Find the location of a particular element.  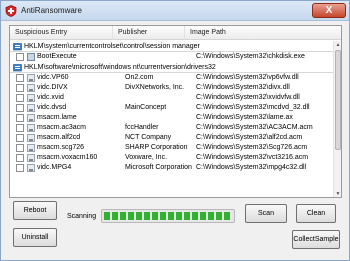

entry-image-path: C:\Windows\System32\chkdisk.exe is located at coordinates (250, 56).